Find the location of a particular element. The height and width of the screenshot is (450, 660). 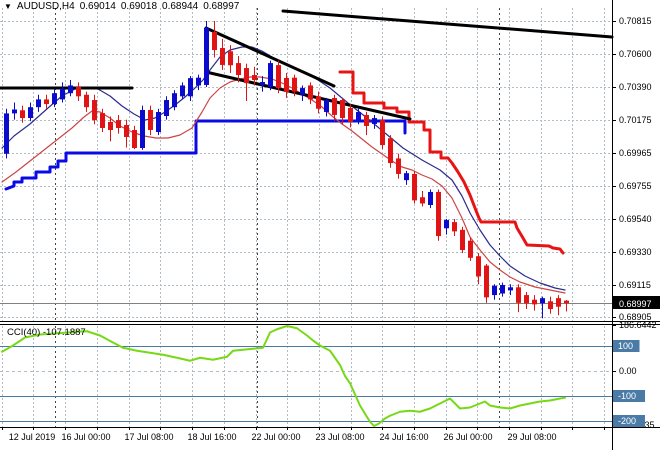

price-axis-label: 0.69115 is located at coordinates (635, 285).